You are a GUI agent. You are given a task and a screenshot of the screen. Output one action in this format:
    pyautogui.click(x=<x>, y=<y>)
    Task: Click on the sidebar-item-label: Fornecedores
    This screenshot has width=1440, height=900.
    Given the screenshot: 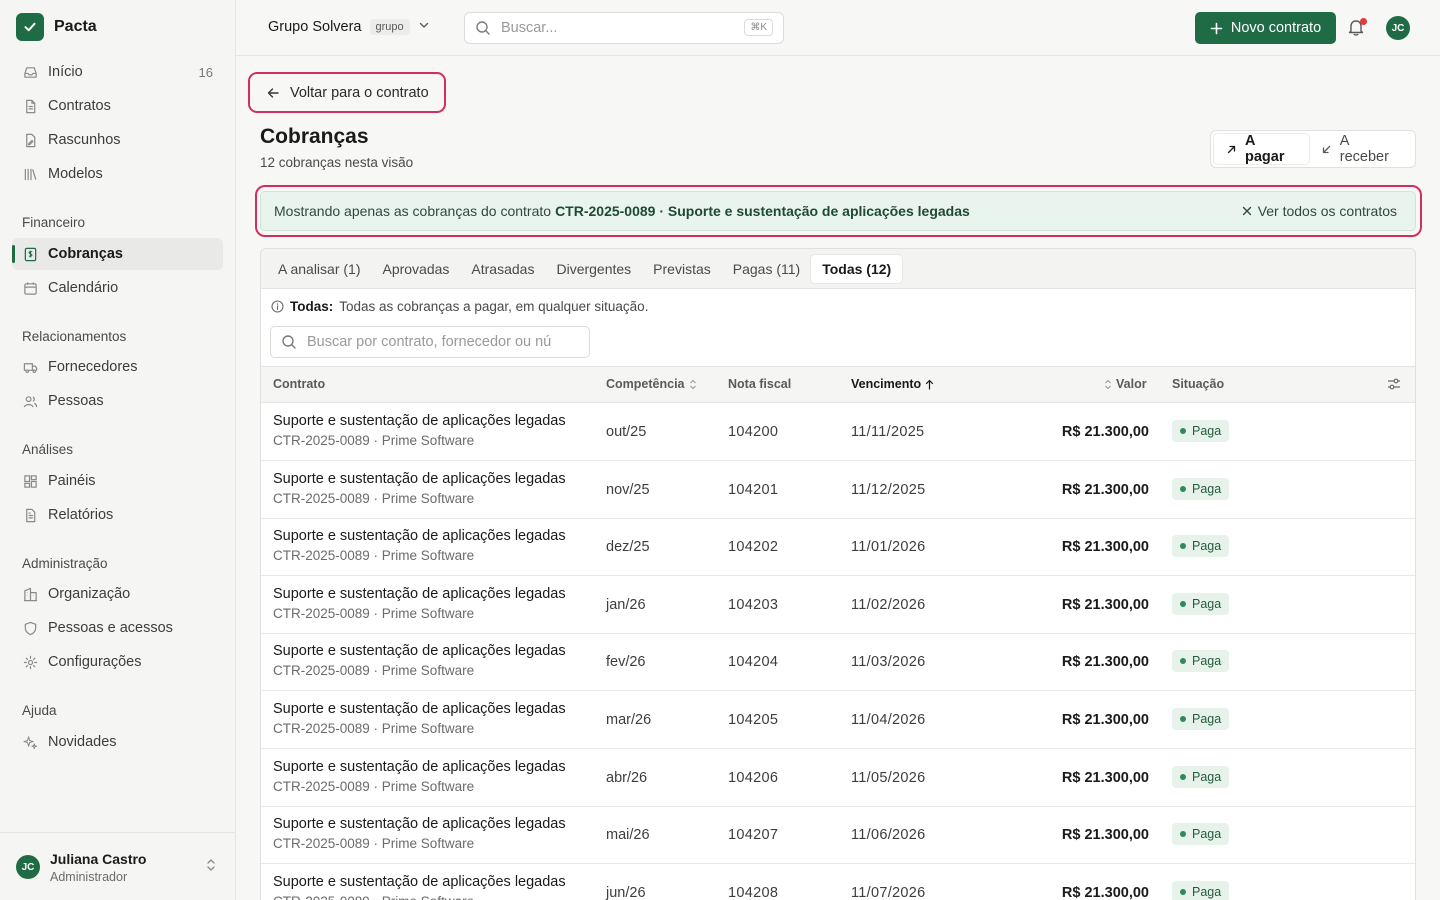 What is the action you would take?
    pyautogui.click(x=93, y=367)
    